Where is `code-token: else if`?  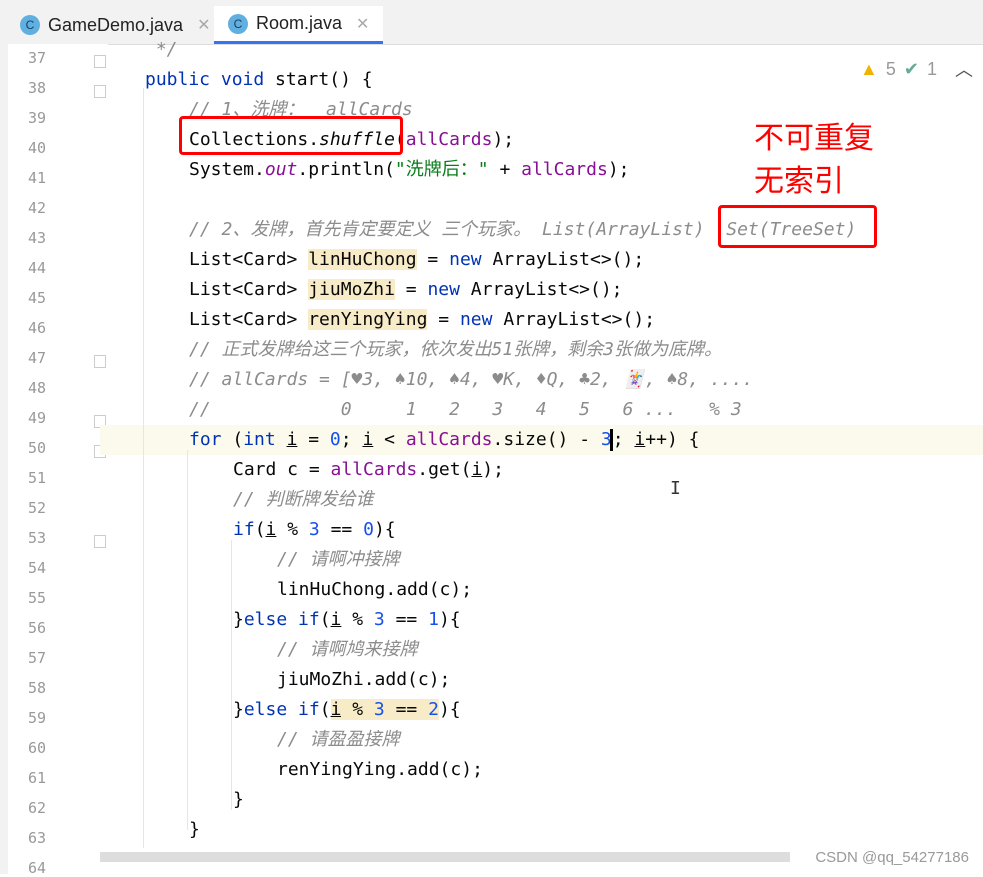 code-token: else if is located at coordinates (281, 709).